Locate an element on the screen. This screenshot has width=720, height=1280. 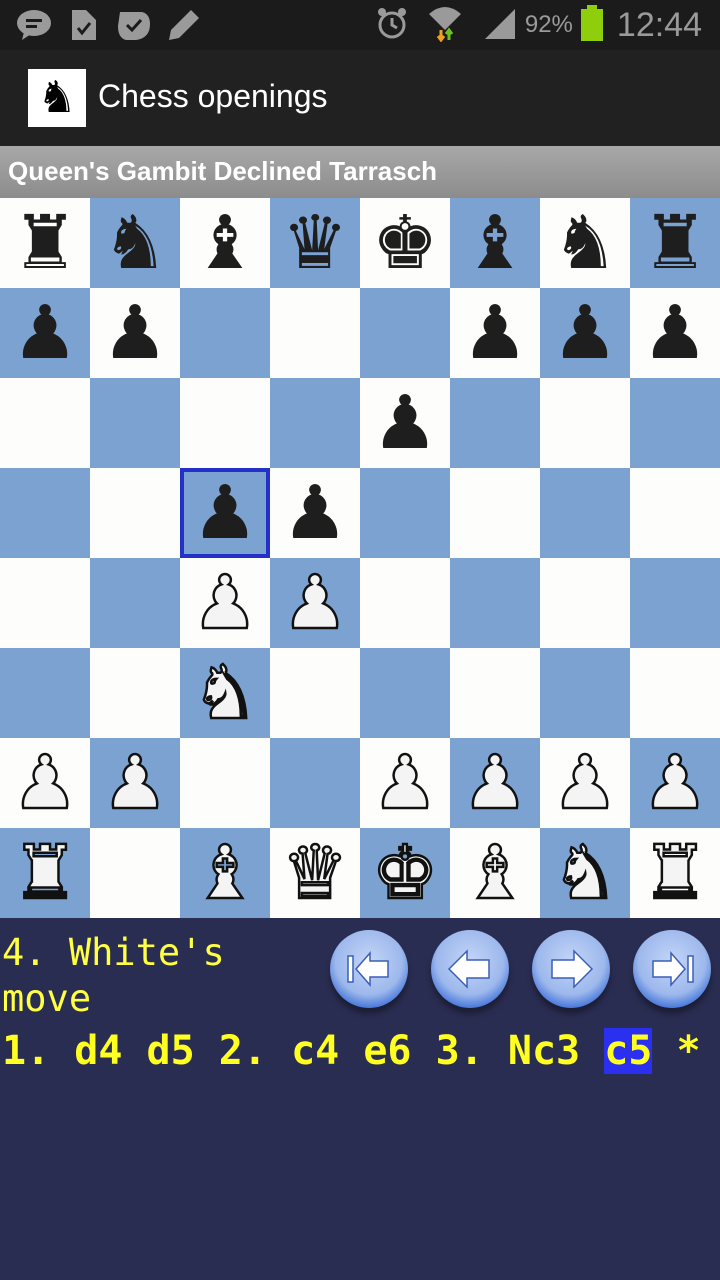
square-e1: ♚ is located at coordinates (405, 873).